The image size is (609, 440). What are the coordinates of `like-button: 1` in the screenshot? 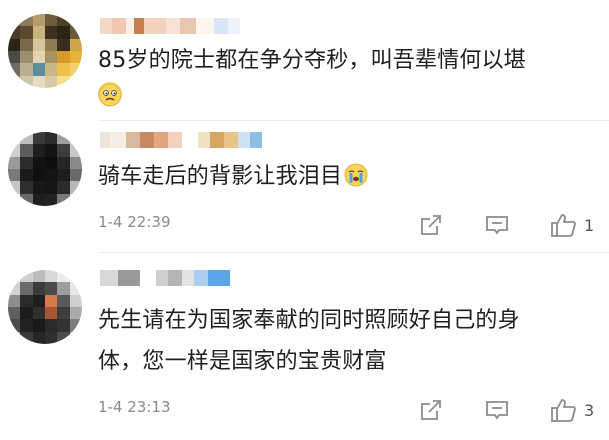 It's located at (572, 225).